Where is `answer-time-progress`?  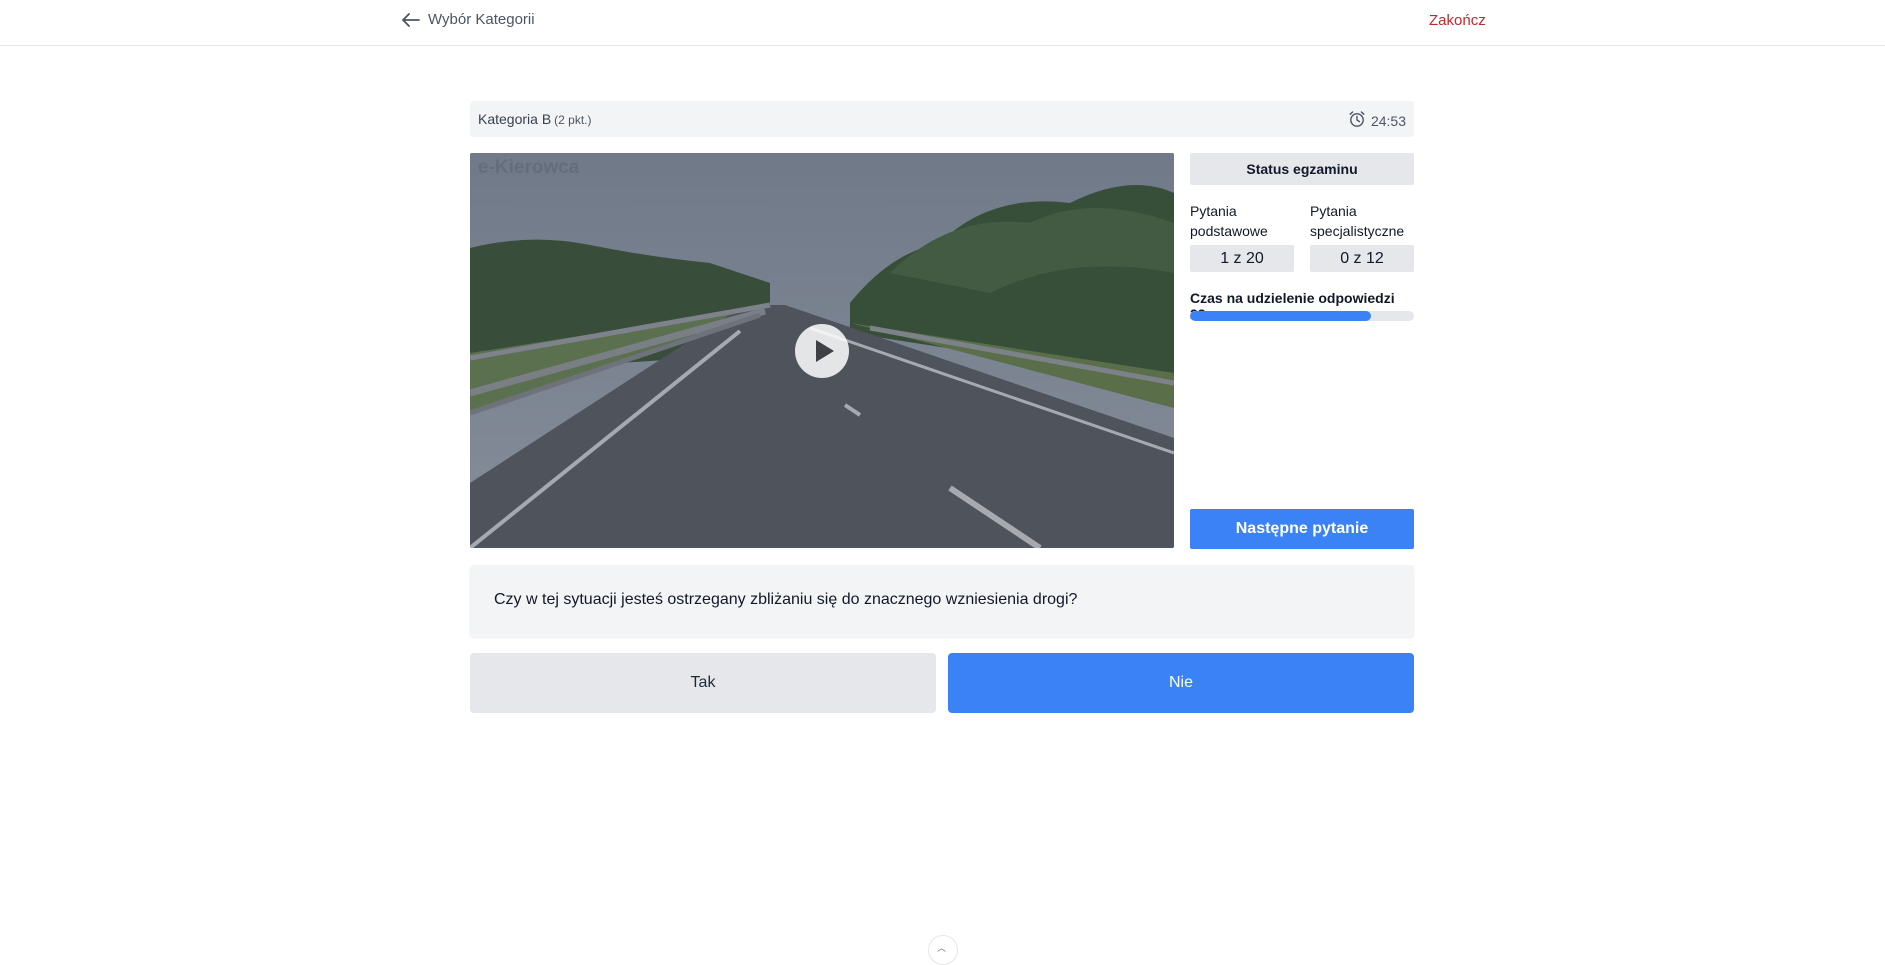 answer-time-progress is located at coordinates (1302, 316).